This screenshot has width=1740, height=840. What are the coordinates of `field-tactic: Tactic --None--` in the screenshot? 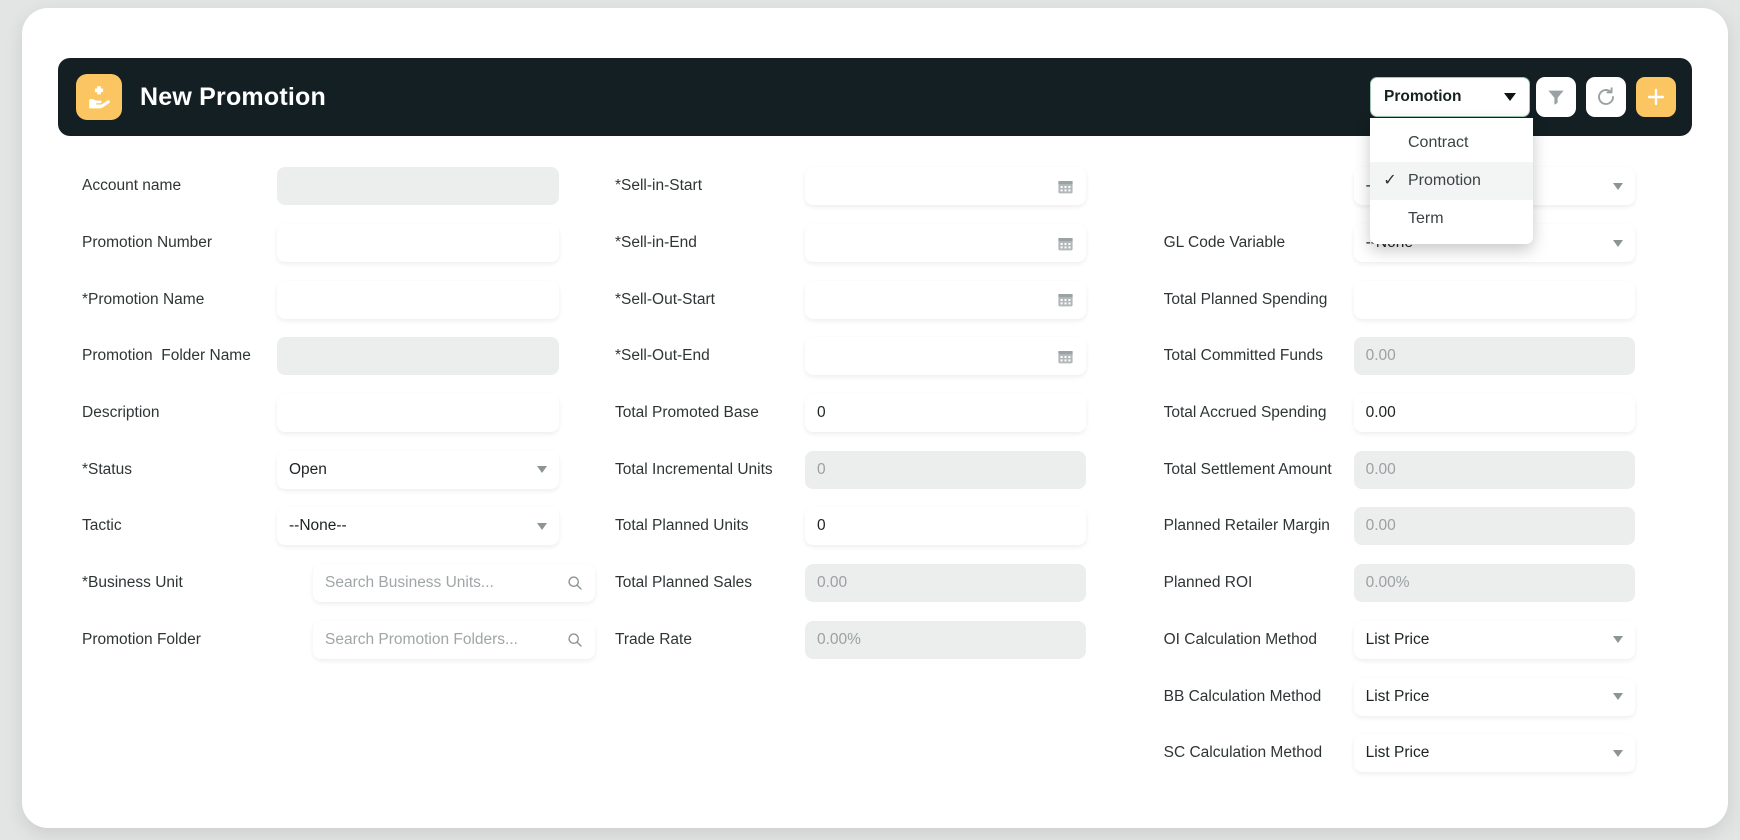 It's located at (338, 526).